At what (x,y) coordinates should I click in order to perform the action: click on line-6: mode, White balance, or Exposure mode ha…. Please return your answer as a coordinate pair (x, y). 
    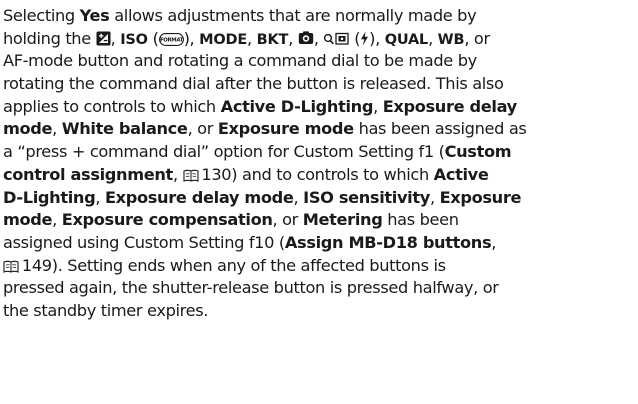
    Looking at the image, I should click on (318, 129).